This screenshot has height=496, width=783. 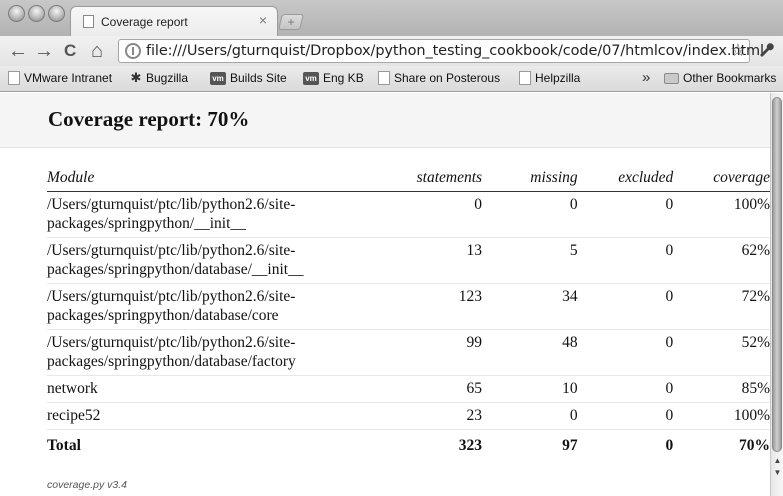 I want to click on reload-icon: C, so click(x=70, y=51).